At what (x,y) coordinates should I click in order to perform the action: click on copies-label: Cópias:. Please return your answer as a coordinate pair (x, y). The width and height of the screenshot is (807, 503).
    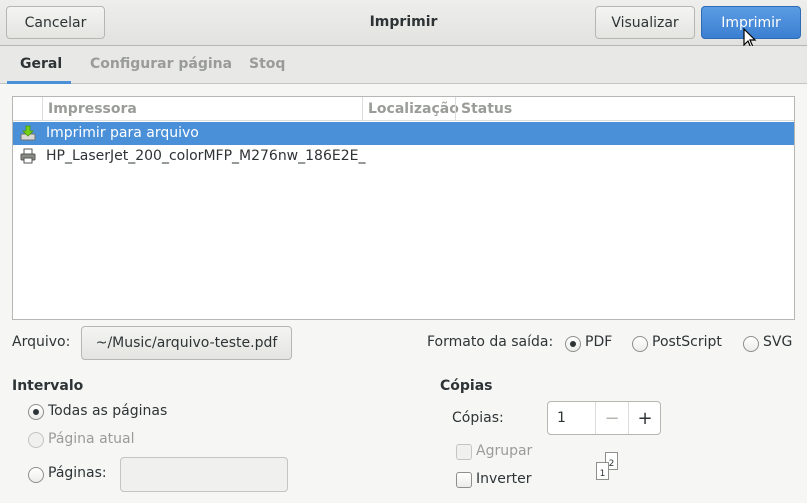
    Looking at the image, I should click on (478, 418).